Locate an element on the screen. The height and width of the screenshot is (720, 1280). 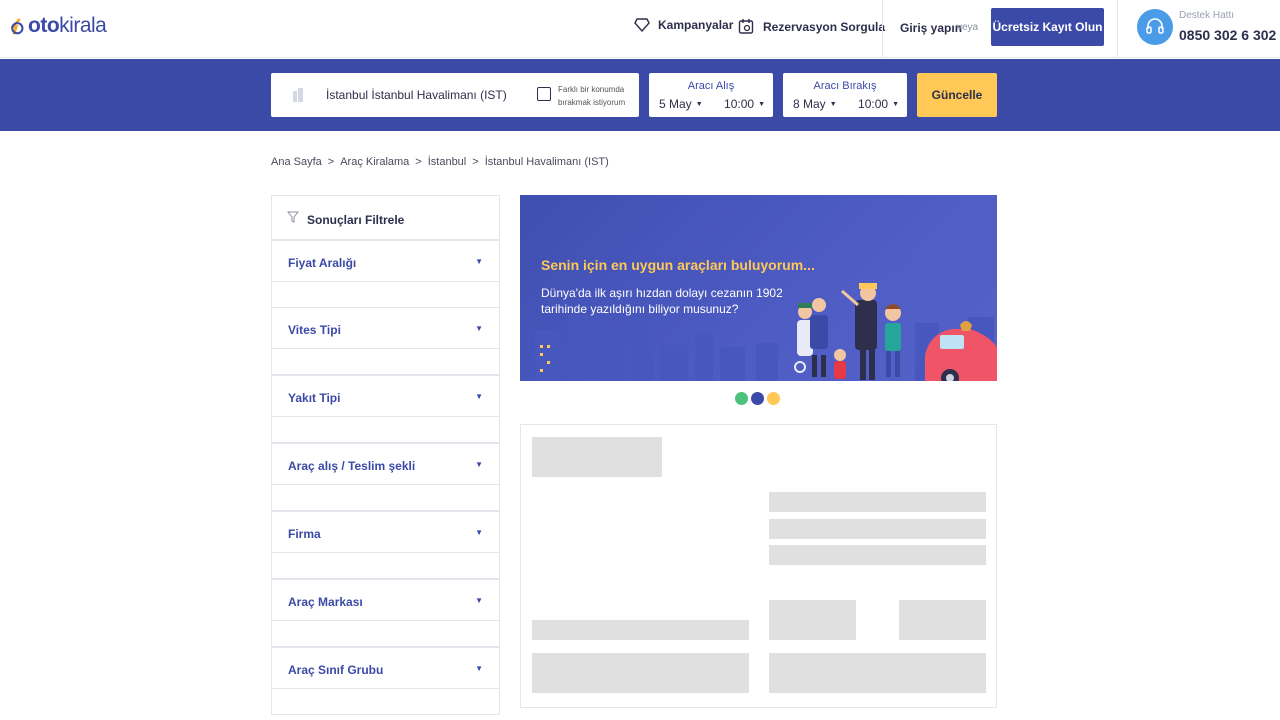
breadcrumb-car-rental: Araç Kiralama is located at coordinates (374, 162).